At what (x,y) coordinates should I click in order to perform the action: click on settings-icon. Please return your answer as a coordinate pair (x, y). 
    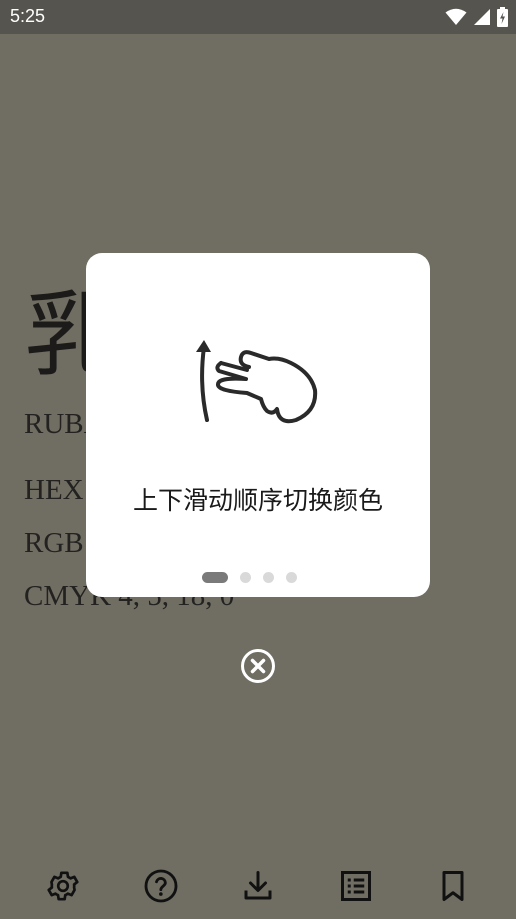
    Looking at the image, I should click on (63, 886).